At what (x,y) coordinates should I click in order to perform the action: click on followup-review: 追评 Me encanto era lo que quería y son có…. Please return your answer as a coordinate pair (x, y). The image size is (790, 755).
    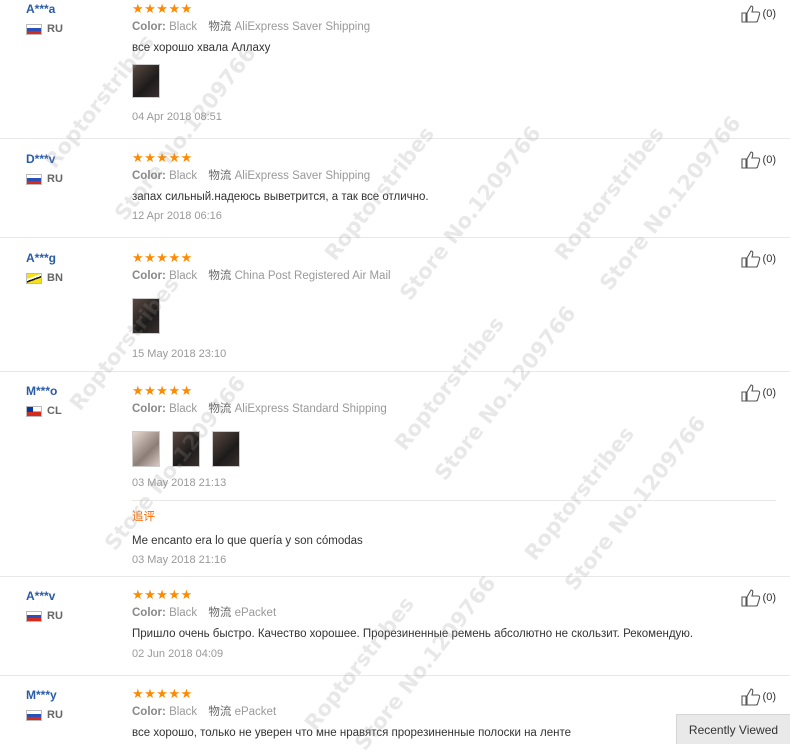
    Looking at the image, I should click on (427, 538).